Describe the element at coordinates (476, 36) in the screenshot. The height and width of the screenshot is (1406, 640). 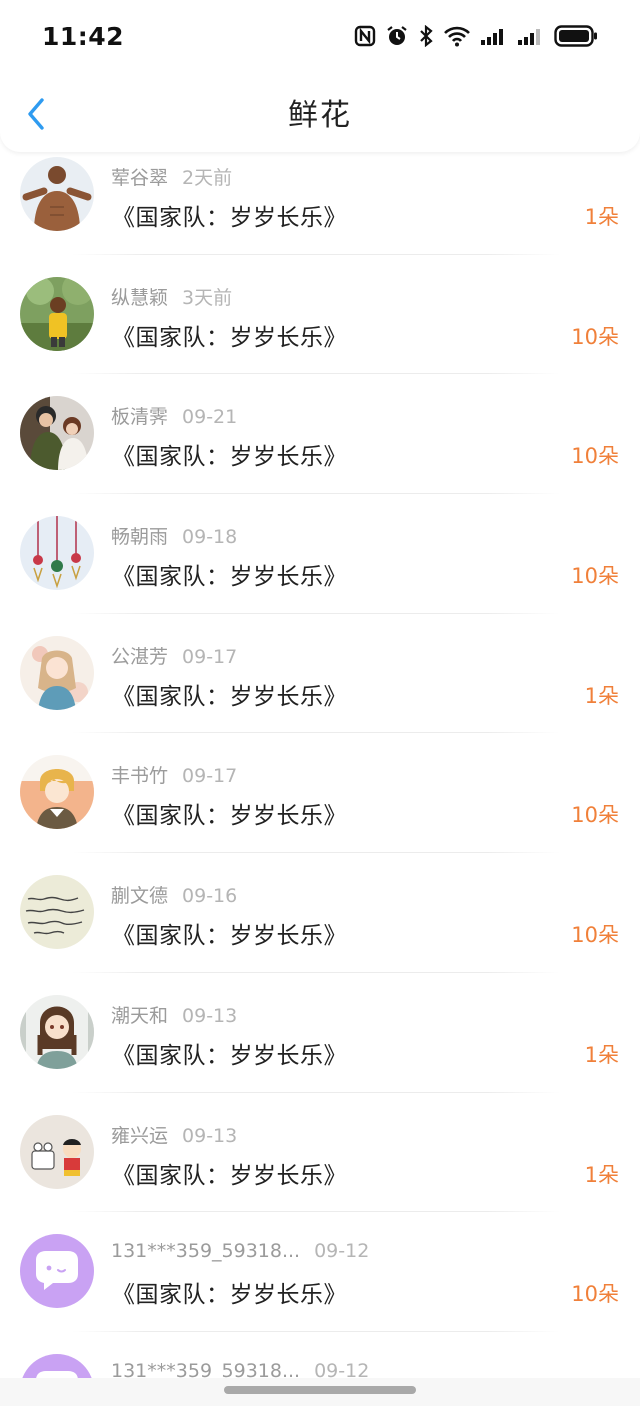
I see `status-icons` at that location.